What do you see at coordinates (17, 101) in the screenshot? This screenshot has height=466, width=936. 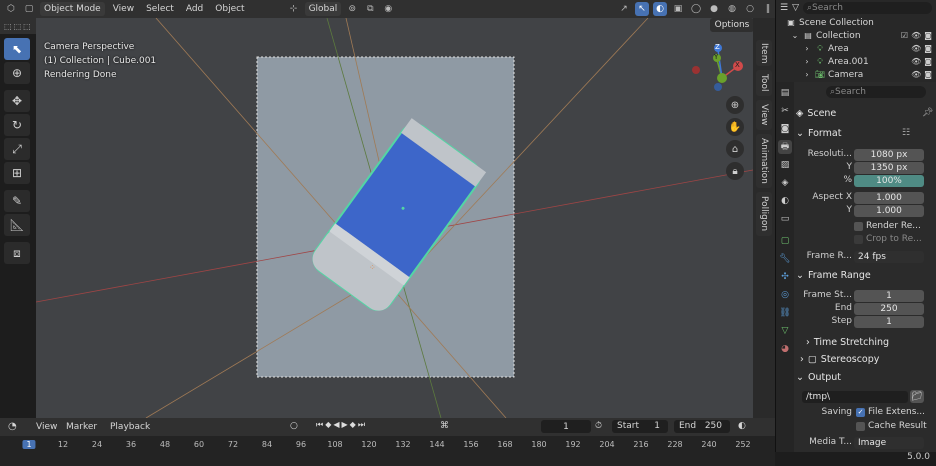 I see `move-tool-icon: ✥` at bounding box center [17, 101].